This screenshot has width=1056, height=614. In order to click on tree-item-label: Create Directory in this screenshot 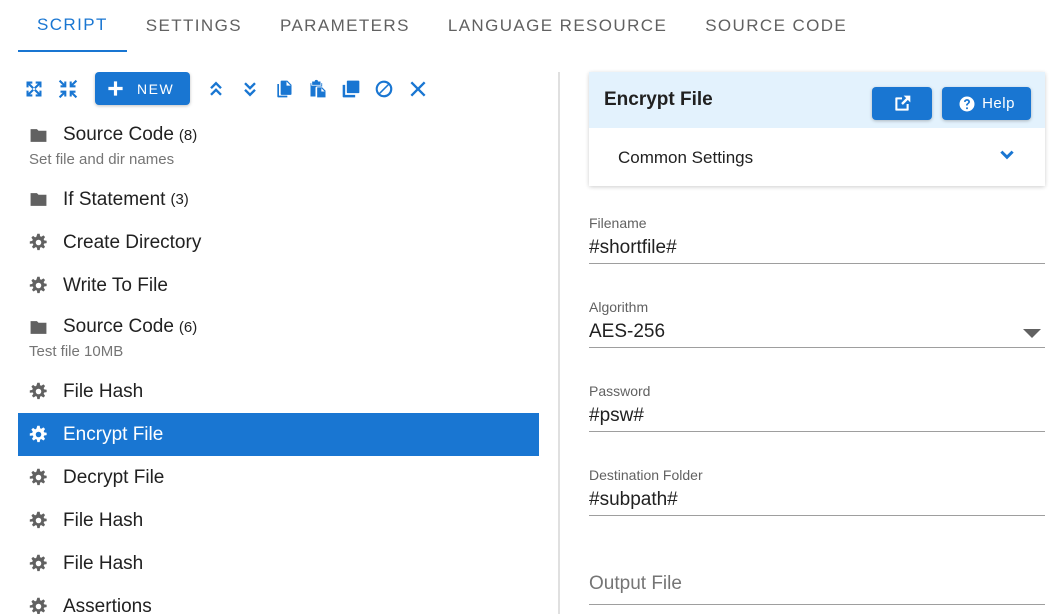, I will do `click(132, 242)`.